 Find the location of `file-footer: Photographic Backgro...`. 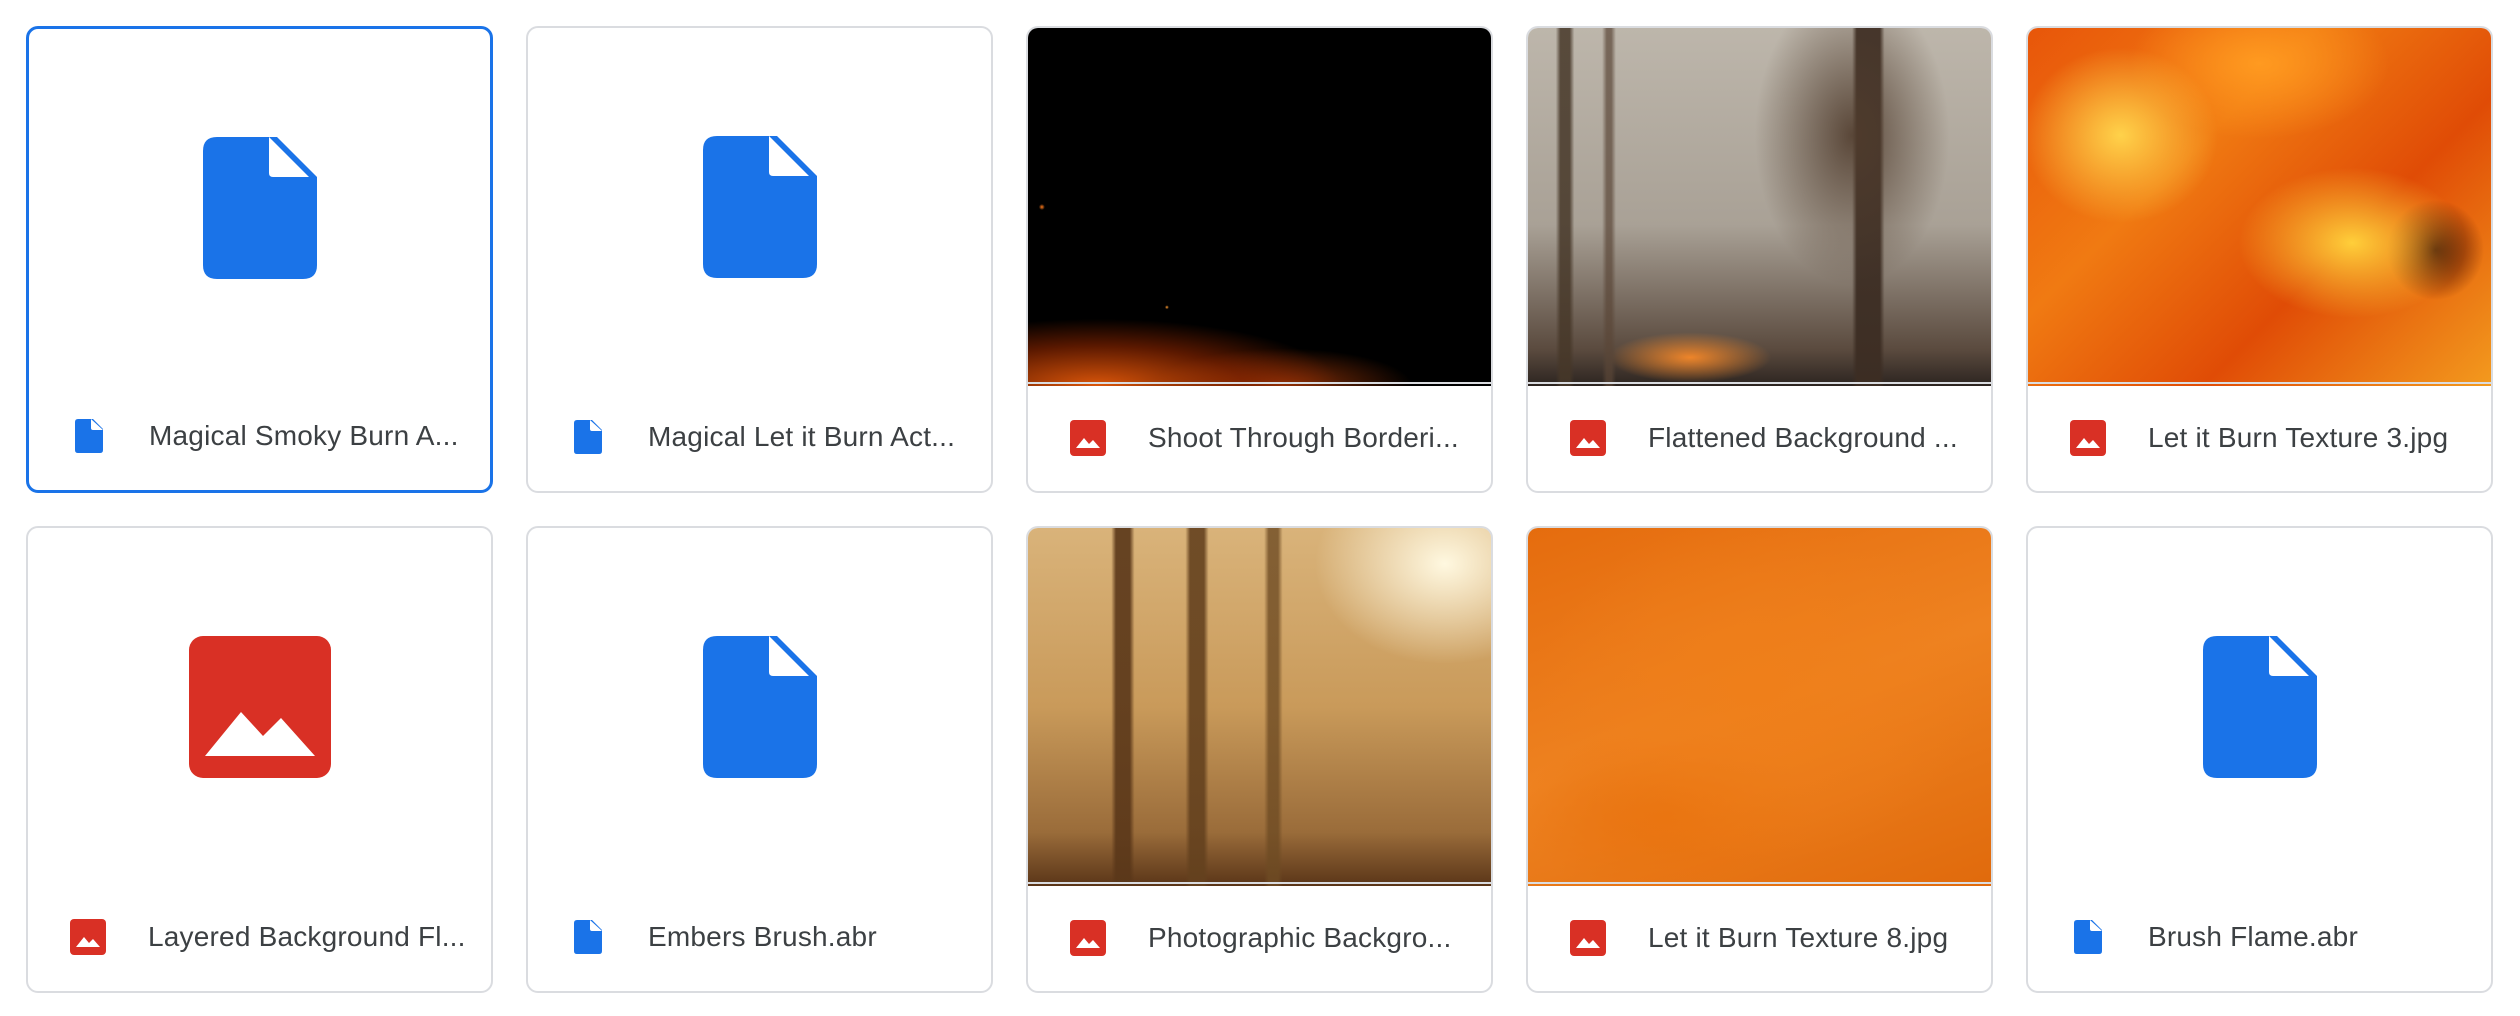

file-footer: Photographic Backgro... is located at coordinates (1259, 936).